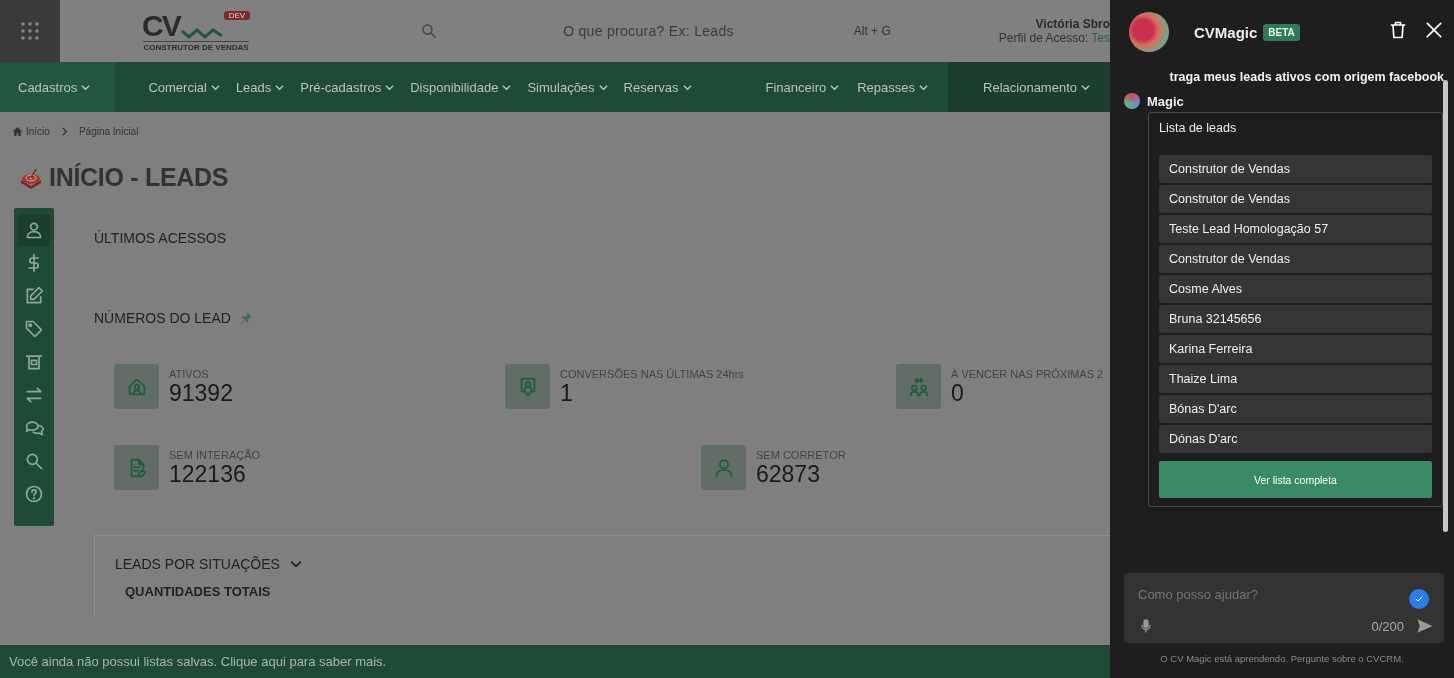 The height and width of the screenshot is (678, 1454). I want to click on logo-tagline: CONSTRUTOR DE VENDAS, so click(196, 46).